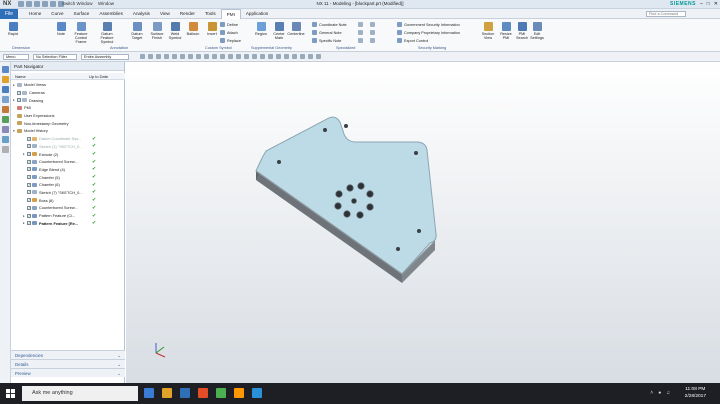  I want to click on company-proprietary-information-button: Company Proprietary Information, so click(428, 32).